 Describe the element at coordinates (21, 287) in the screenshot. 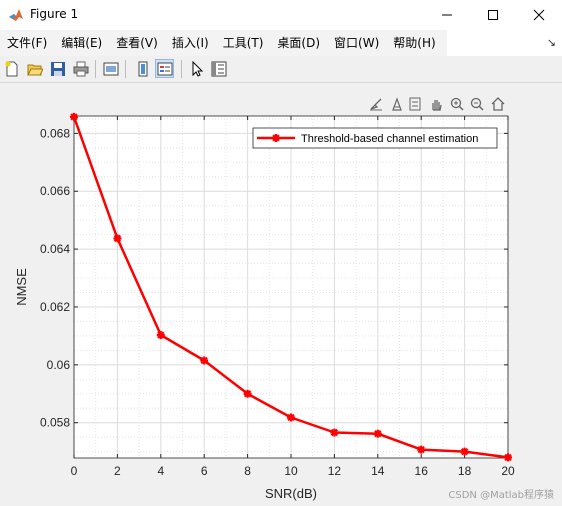

I see `y-axis-label: NMSE` at that location.